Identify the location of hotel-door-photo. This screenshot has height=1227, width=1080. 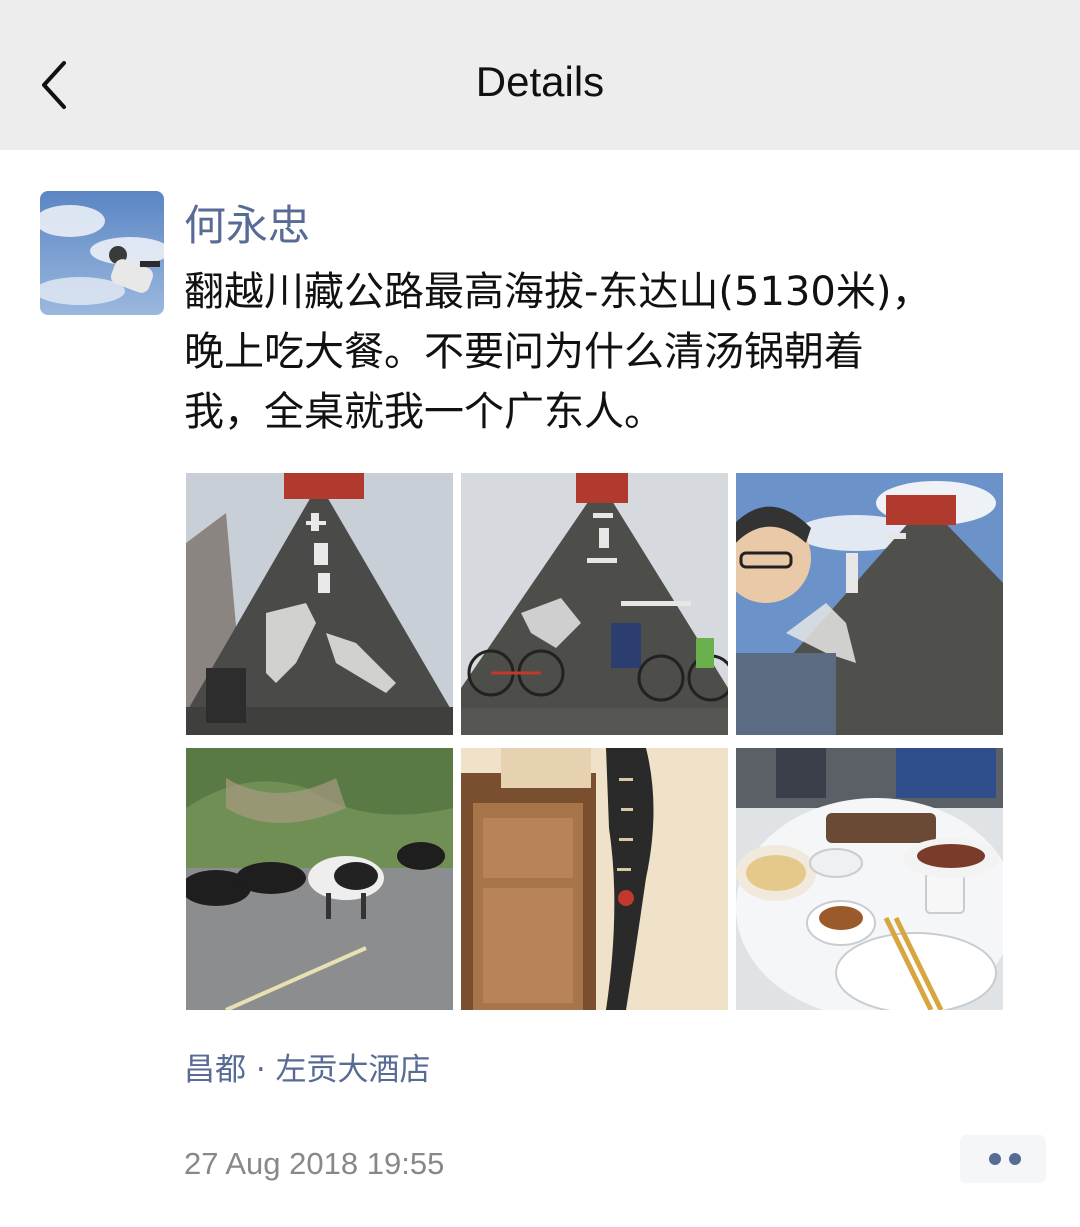
(594, 879).